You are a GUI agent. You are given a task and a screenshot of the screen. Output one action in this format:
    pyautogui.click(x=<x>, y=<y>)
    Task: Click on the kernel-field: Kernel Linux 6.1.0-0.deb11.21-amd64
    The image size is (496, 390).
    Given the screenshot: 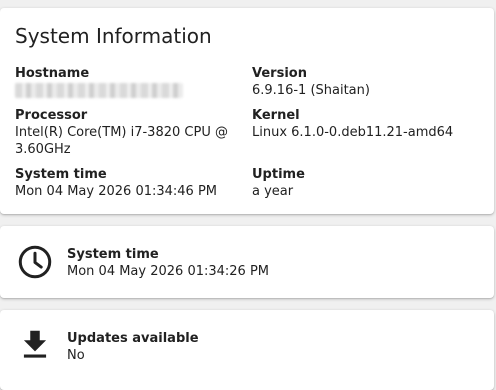 What is the action you would take?
    pyautogui.click(x=369, y=124)
    